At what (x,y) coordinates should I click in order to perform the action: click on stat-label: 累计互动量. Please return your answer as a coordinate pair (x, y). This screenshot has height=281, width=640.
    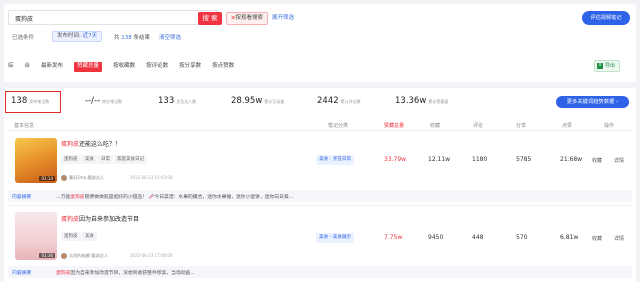
    Looking at the image, I should click on (274, 101).